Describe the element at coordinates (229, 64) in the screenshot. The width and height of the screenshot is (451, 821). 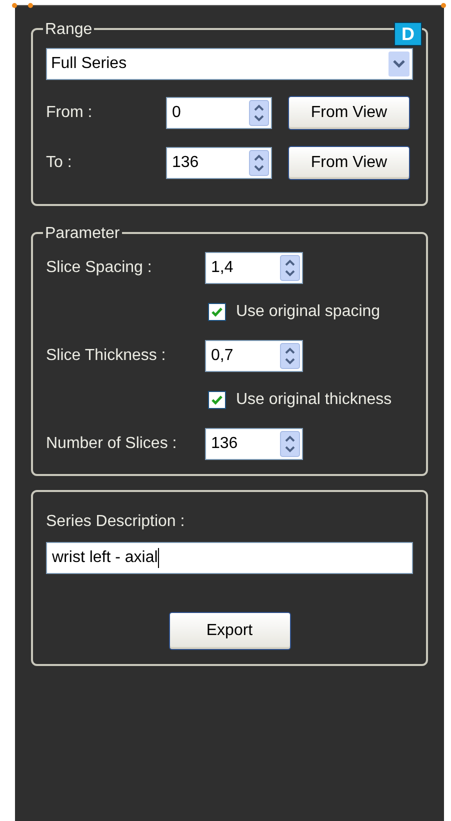
I see `dropdown: Full Series` at that location.